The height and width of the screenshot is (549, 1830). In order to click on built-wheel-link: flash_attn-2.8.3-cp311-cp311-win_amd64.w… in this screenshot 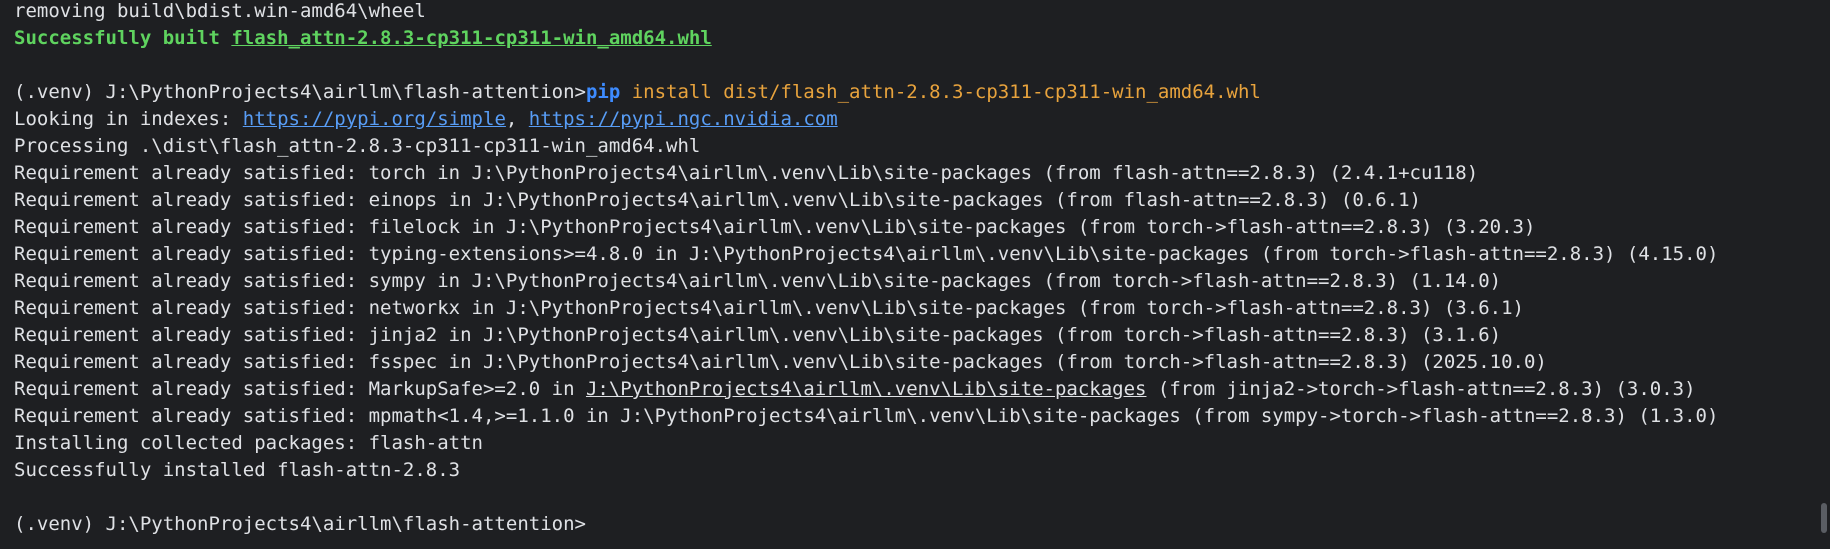, I will do `click(471, 38)`.